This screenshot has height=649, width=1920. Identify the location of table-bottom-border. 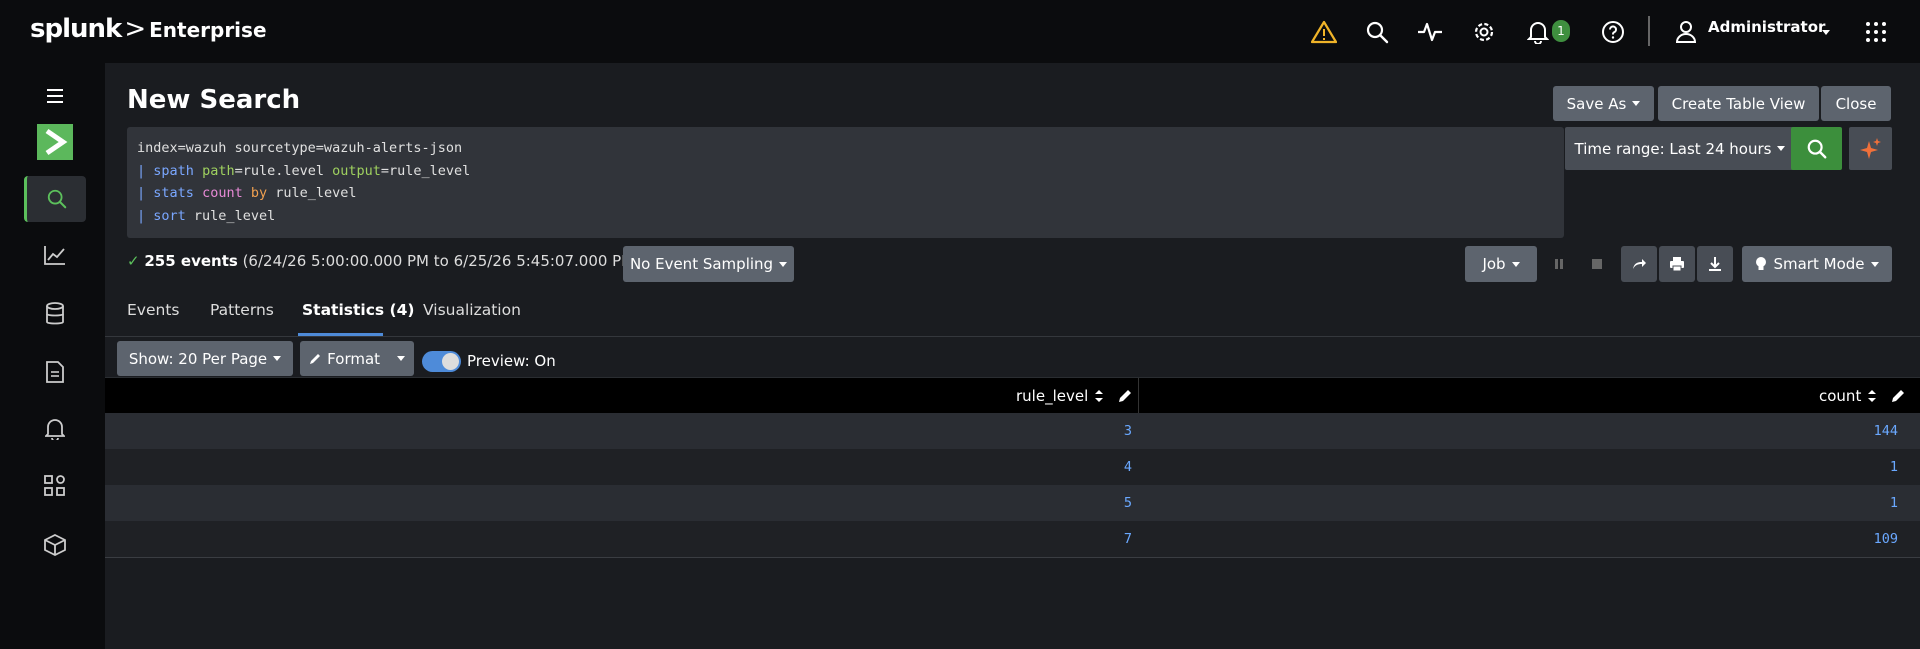
(1012, 557).